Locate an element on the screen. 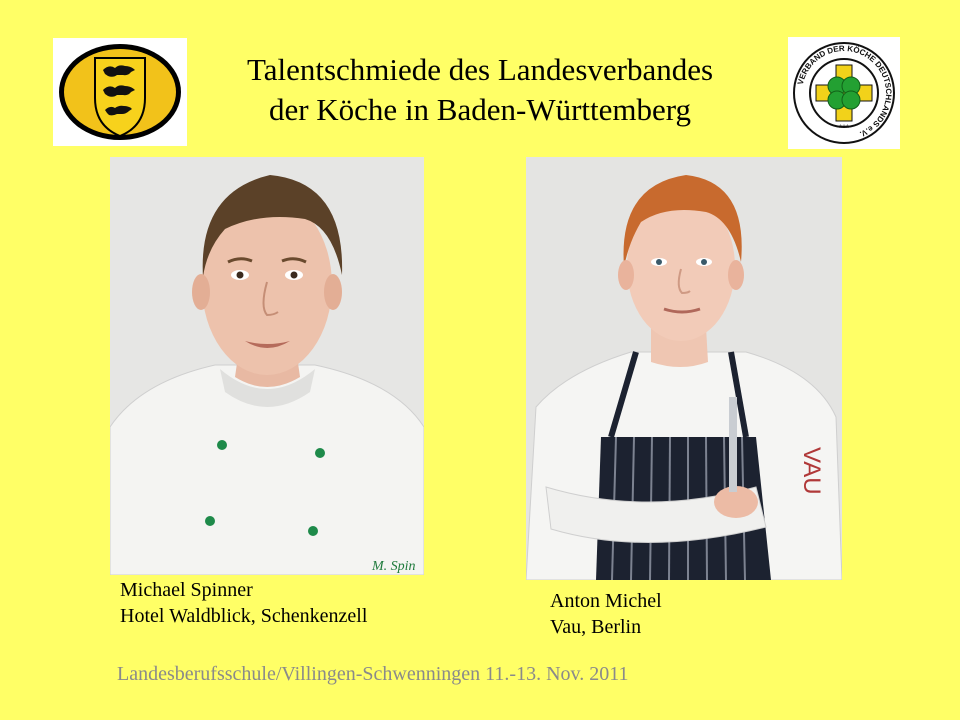  coat-of-arms-logo is located at coordinates (120, 92).